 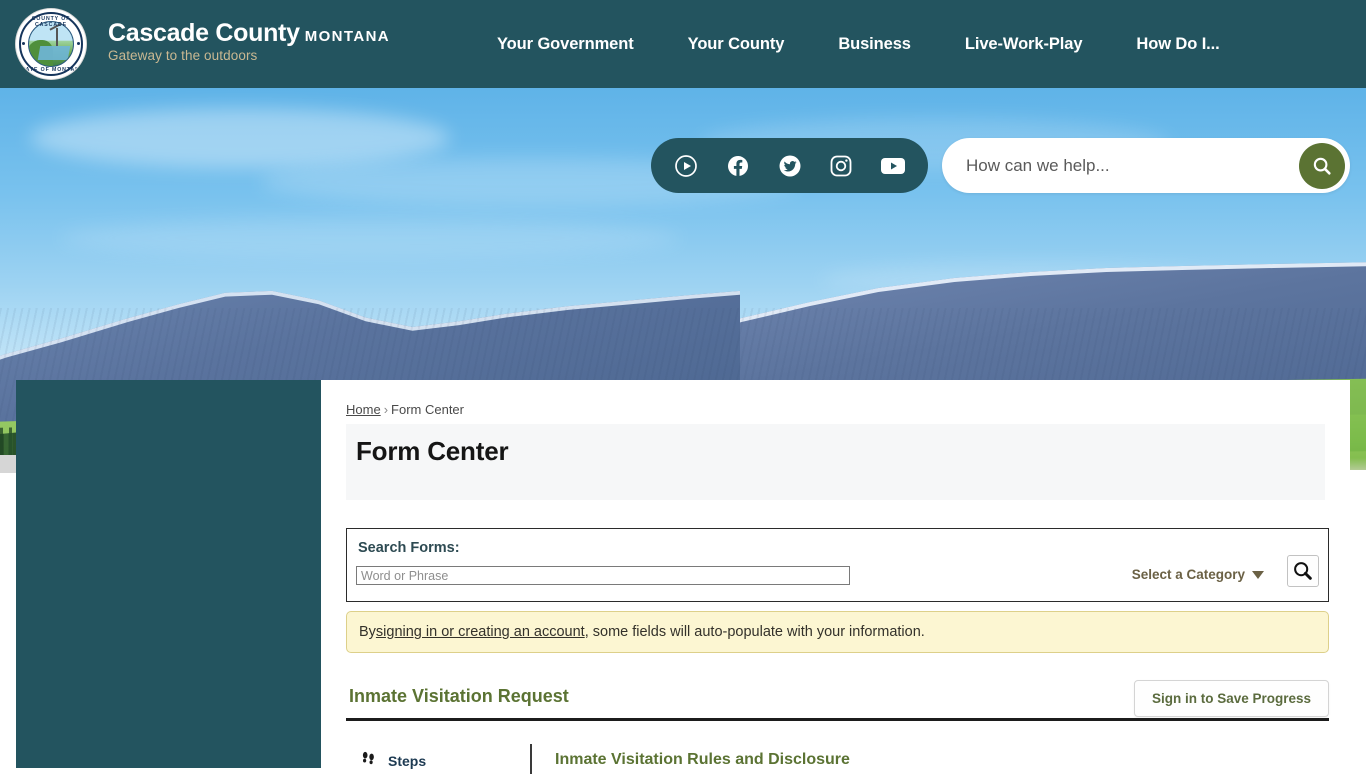 I want to click on social-links-bar, so click(x=789, y=165).